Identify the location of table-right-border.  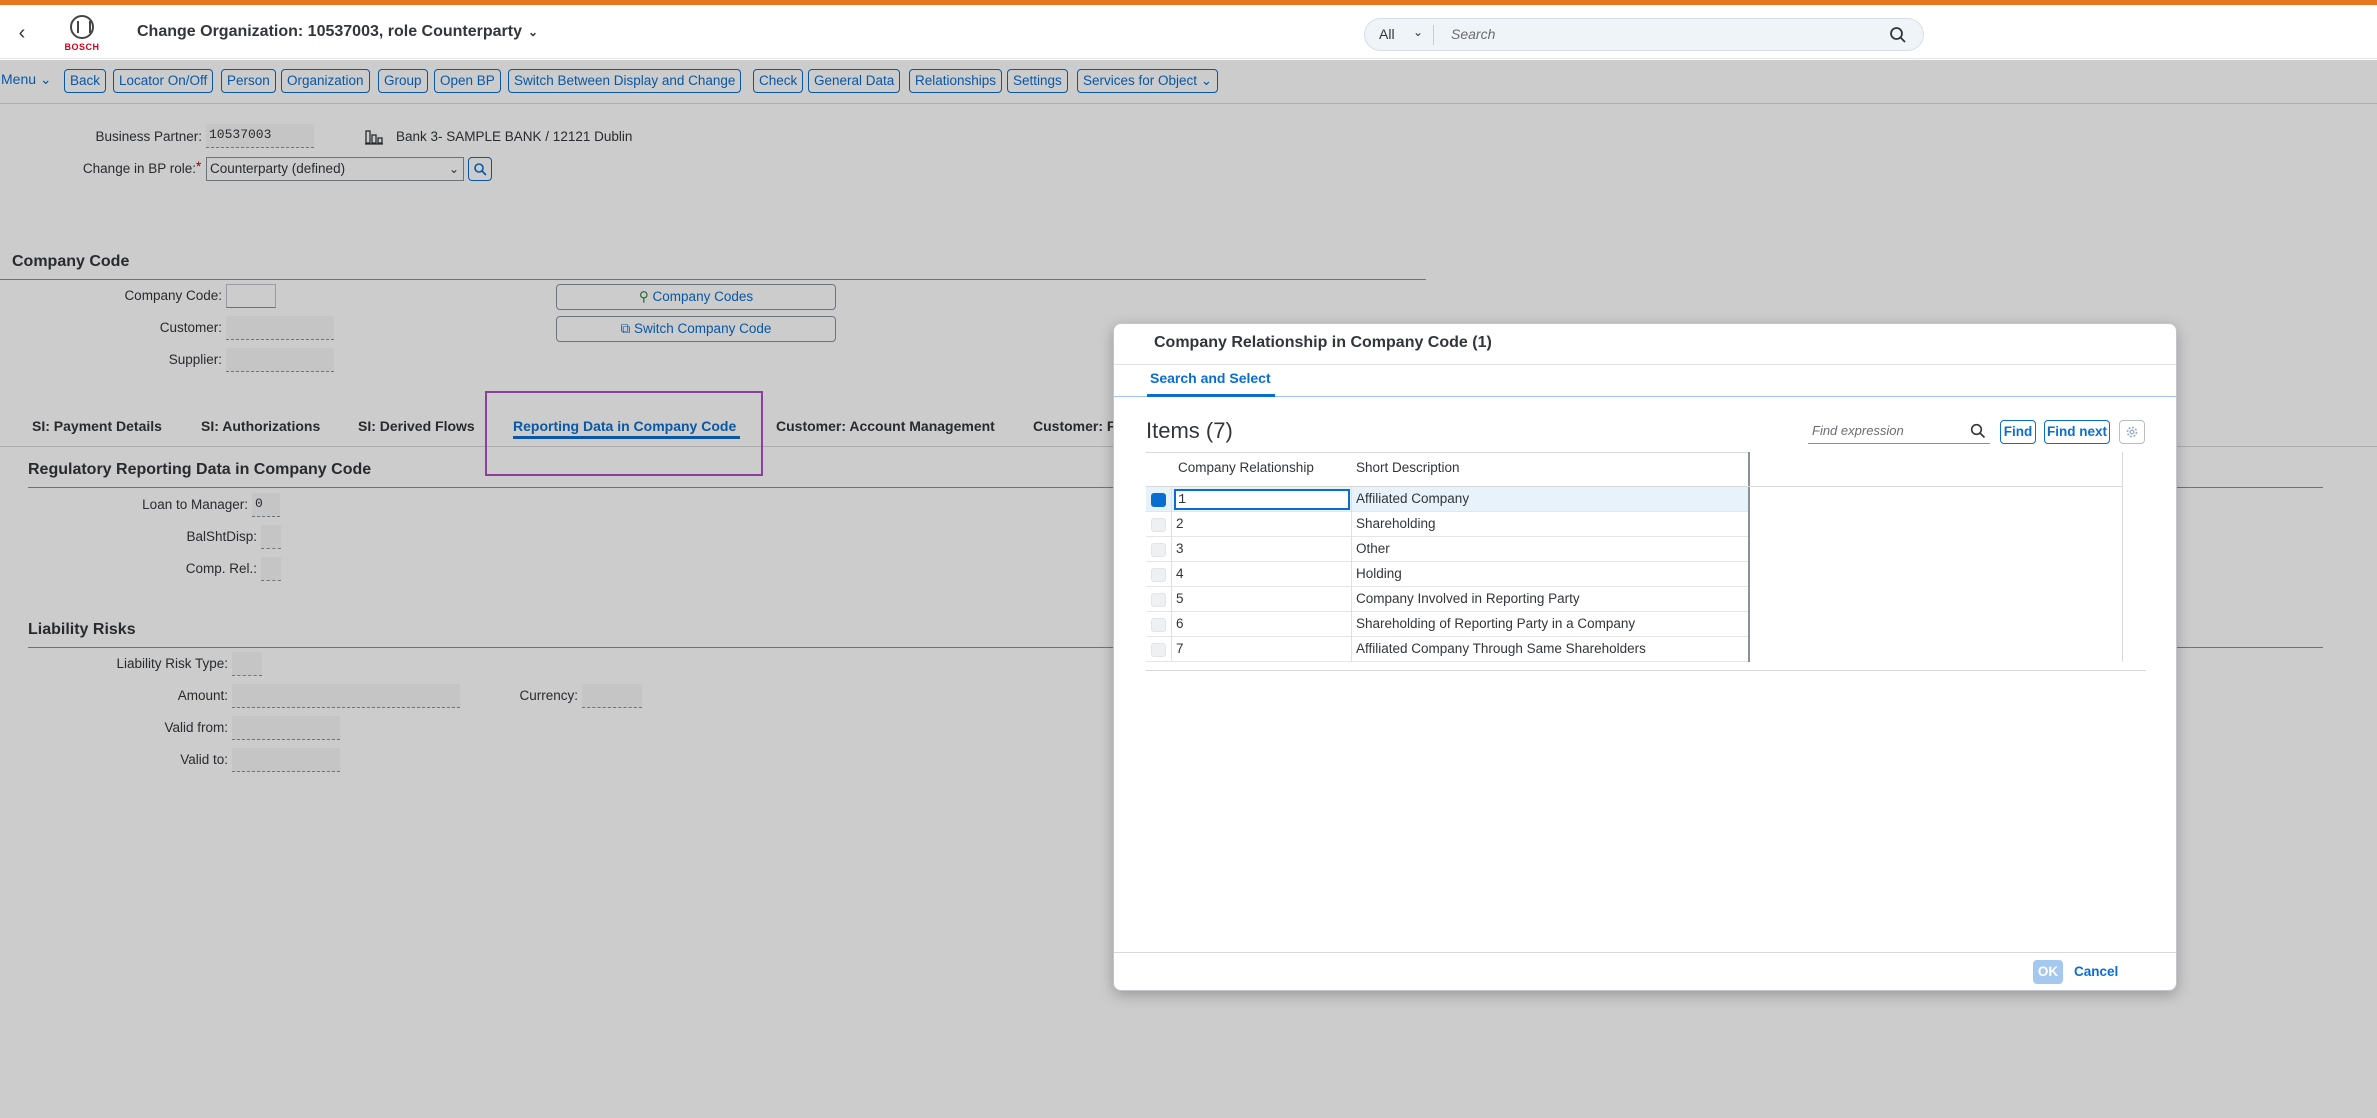
(2122, 557).